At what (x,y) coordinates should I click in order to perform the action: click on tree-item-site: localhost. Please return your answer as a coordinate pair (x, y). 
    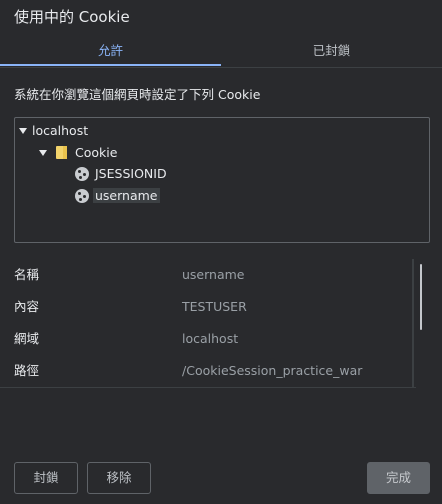
    Looking at the image, I should click on (60, 131).